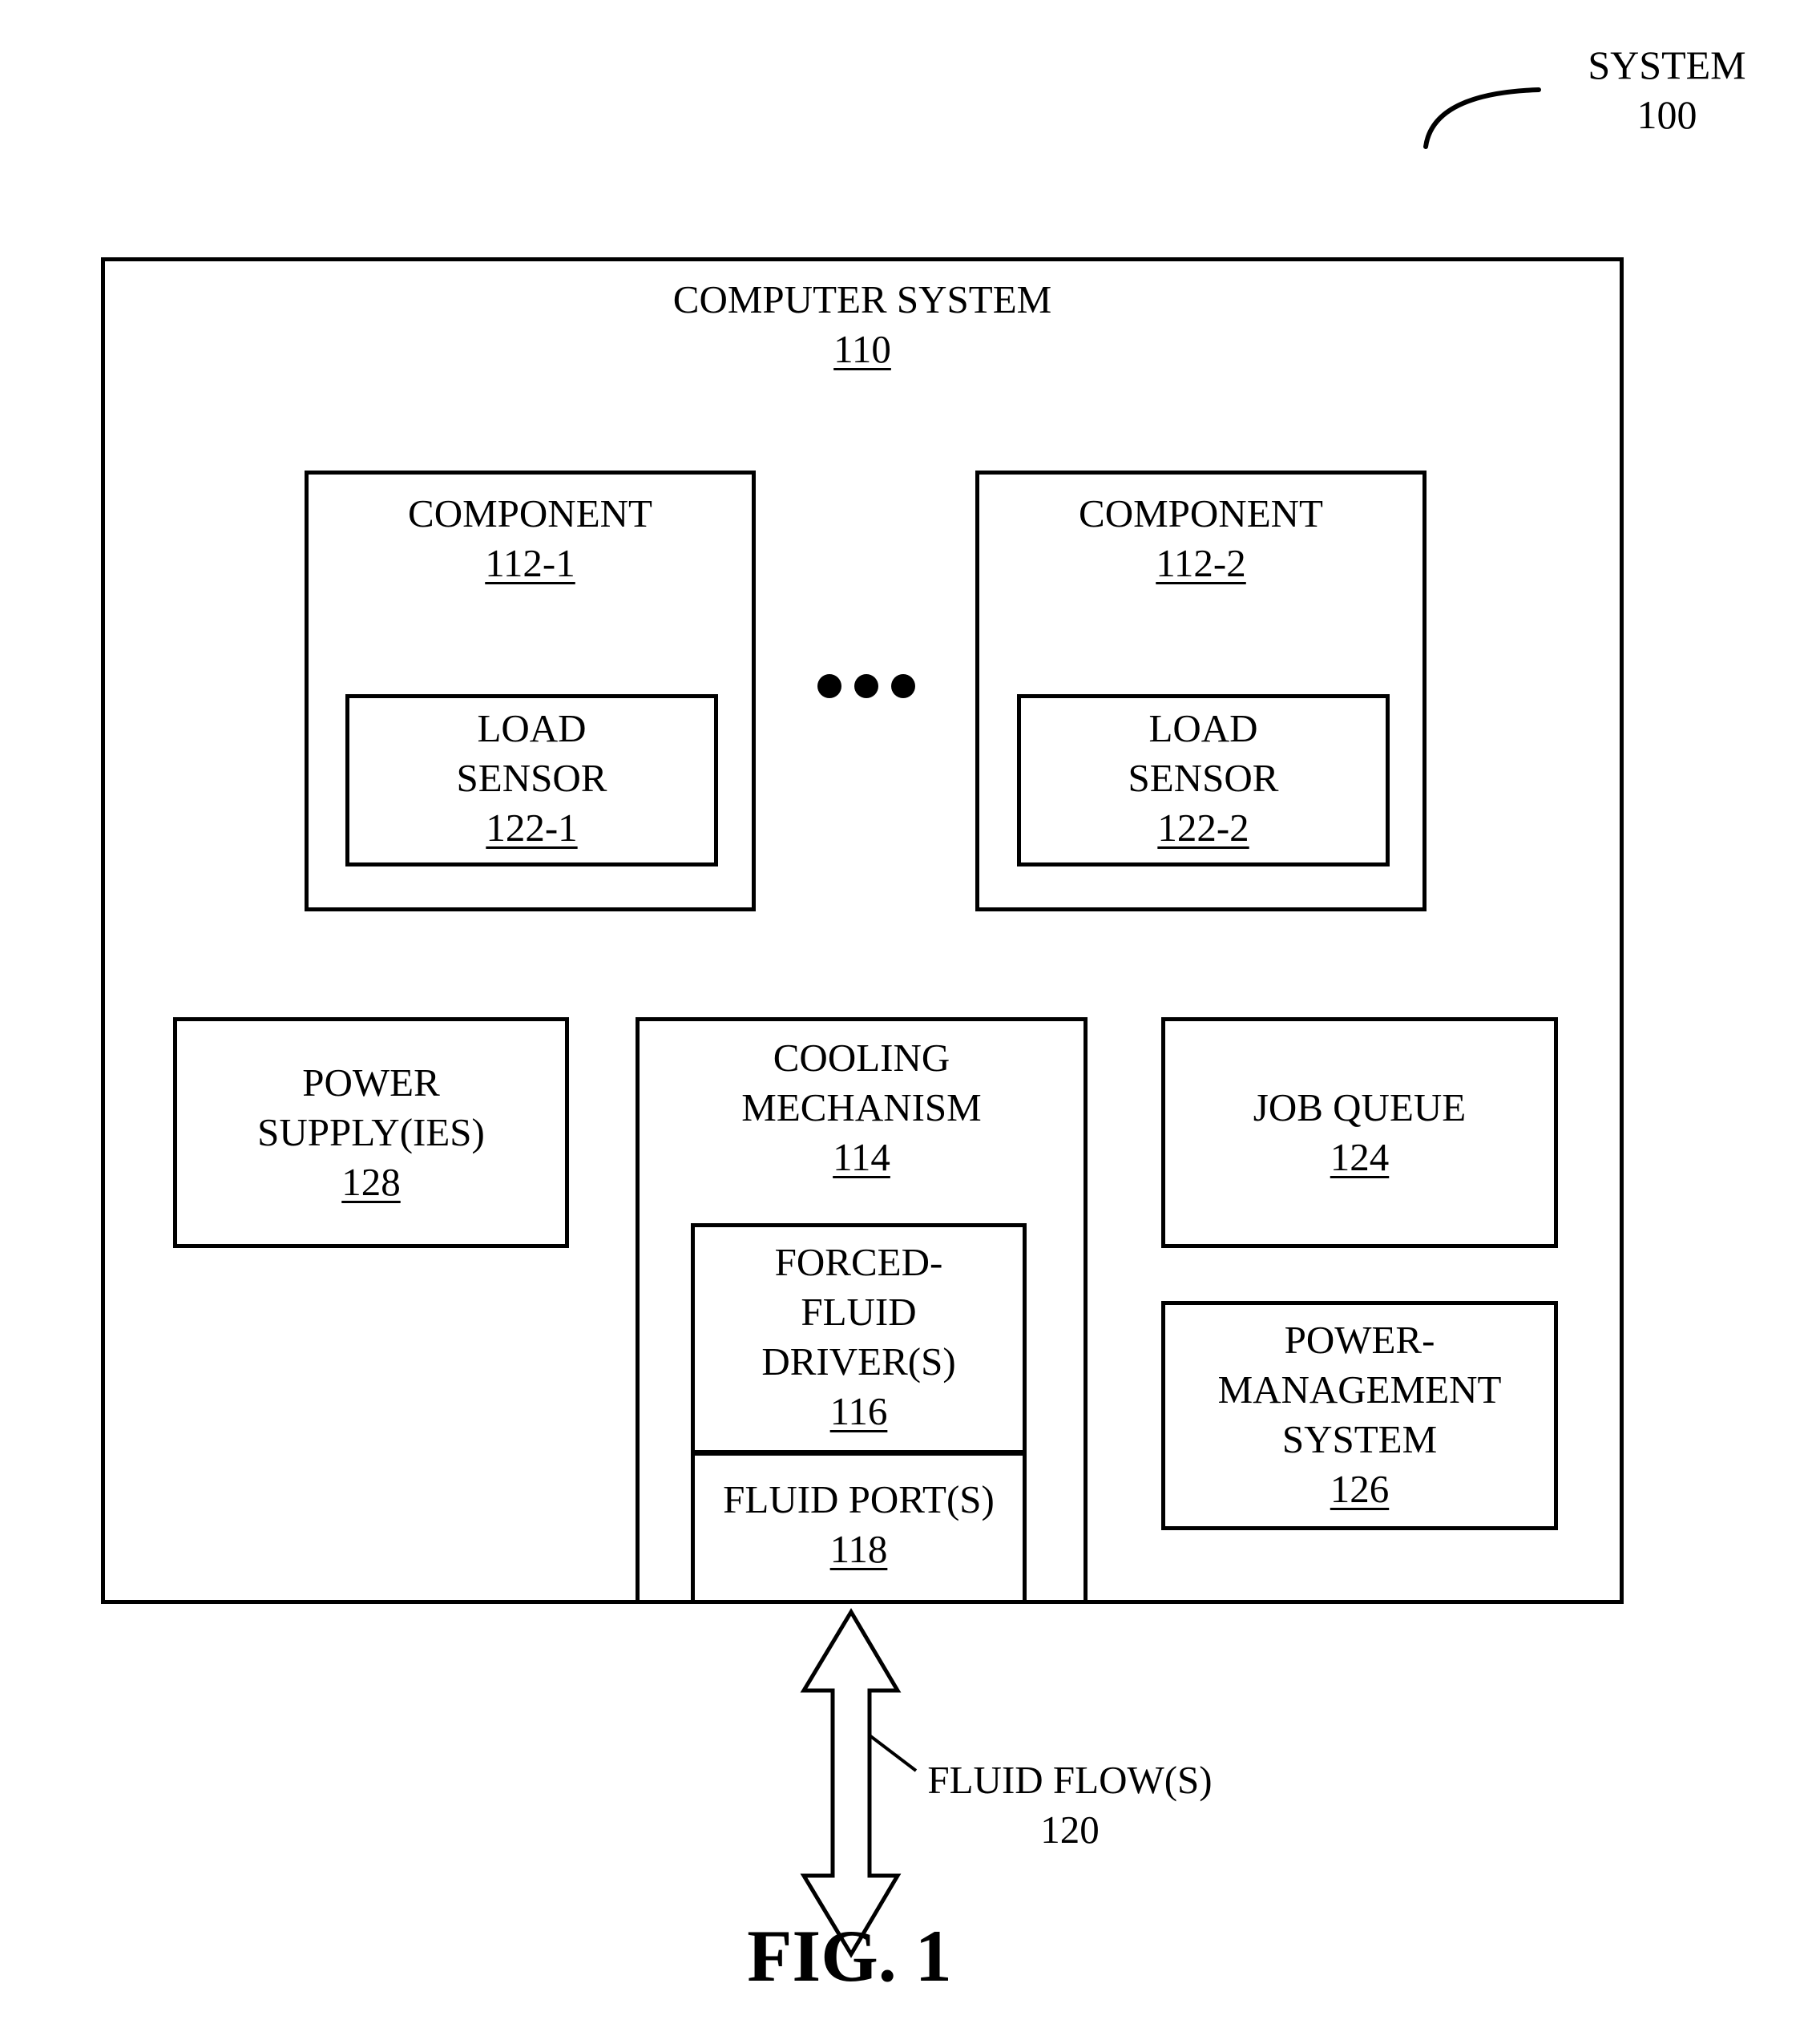 This screenshot has height=2044, width=1820. What do you see at coordinates (851, 1783) in the screenshot?
I see `fluid-flow-arrow-icon` at bounding box center [851, 1783].